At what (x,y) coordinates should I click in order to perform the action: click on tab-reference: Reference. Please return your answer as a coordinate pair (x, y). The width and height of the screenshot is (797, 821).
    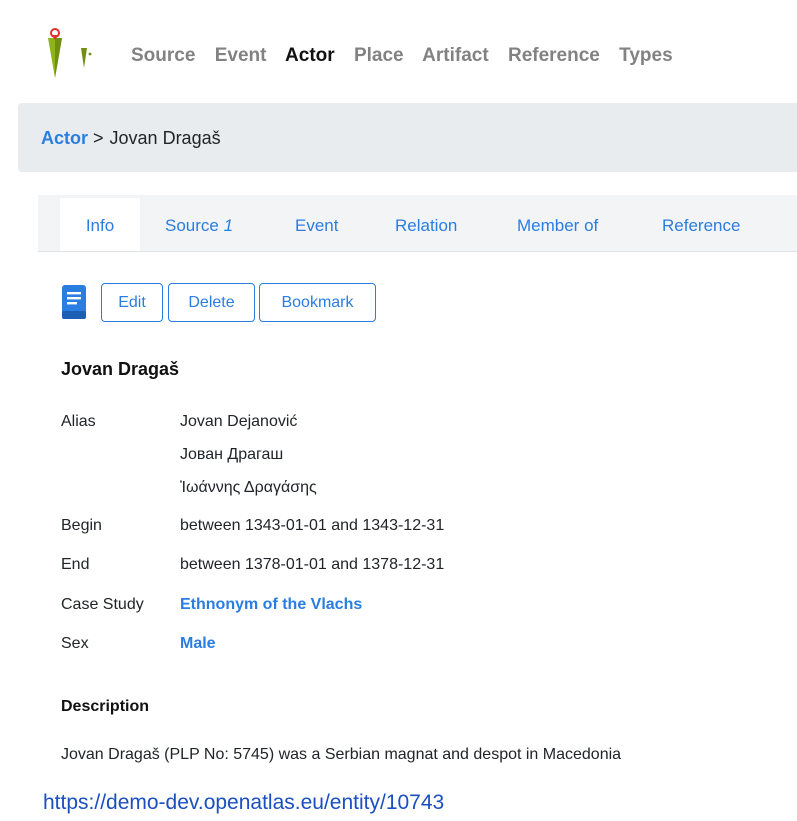
    Looking at the image, I should click on (701, 224).